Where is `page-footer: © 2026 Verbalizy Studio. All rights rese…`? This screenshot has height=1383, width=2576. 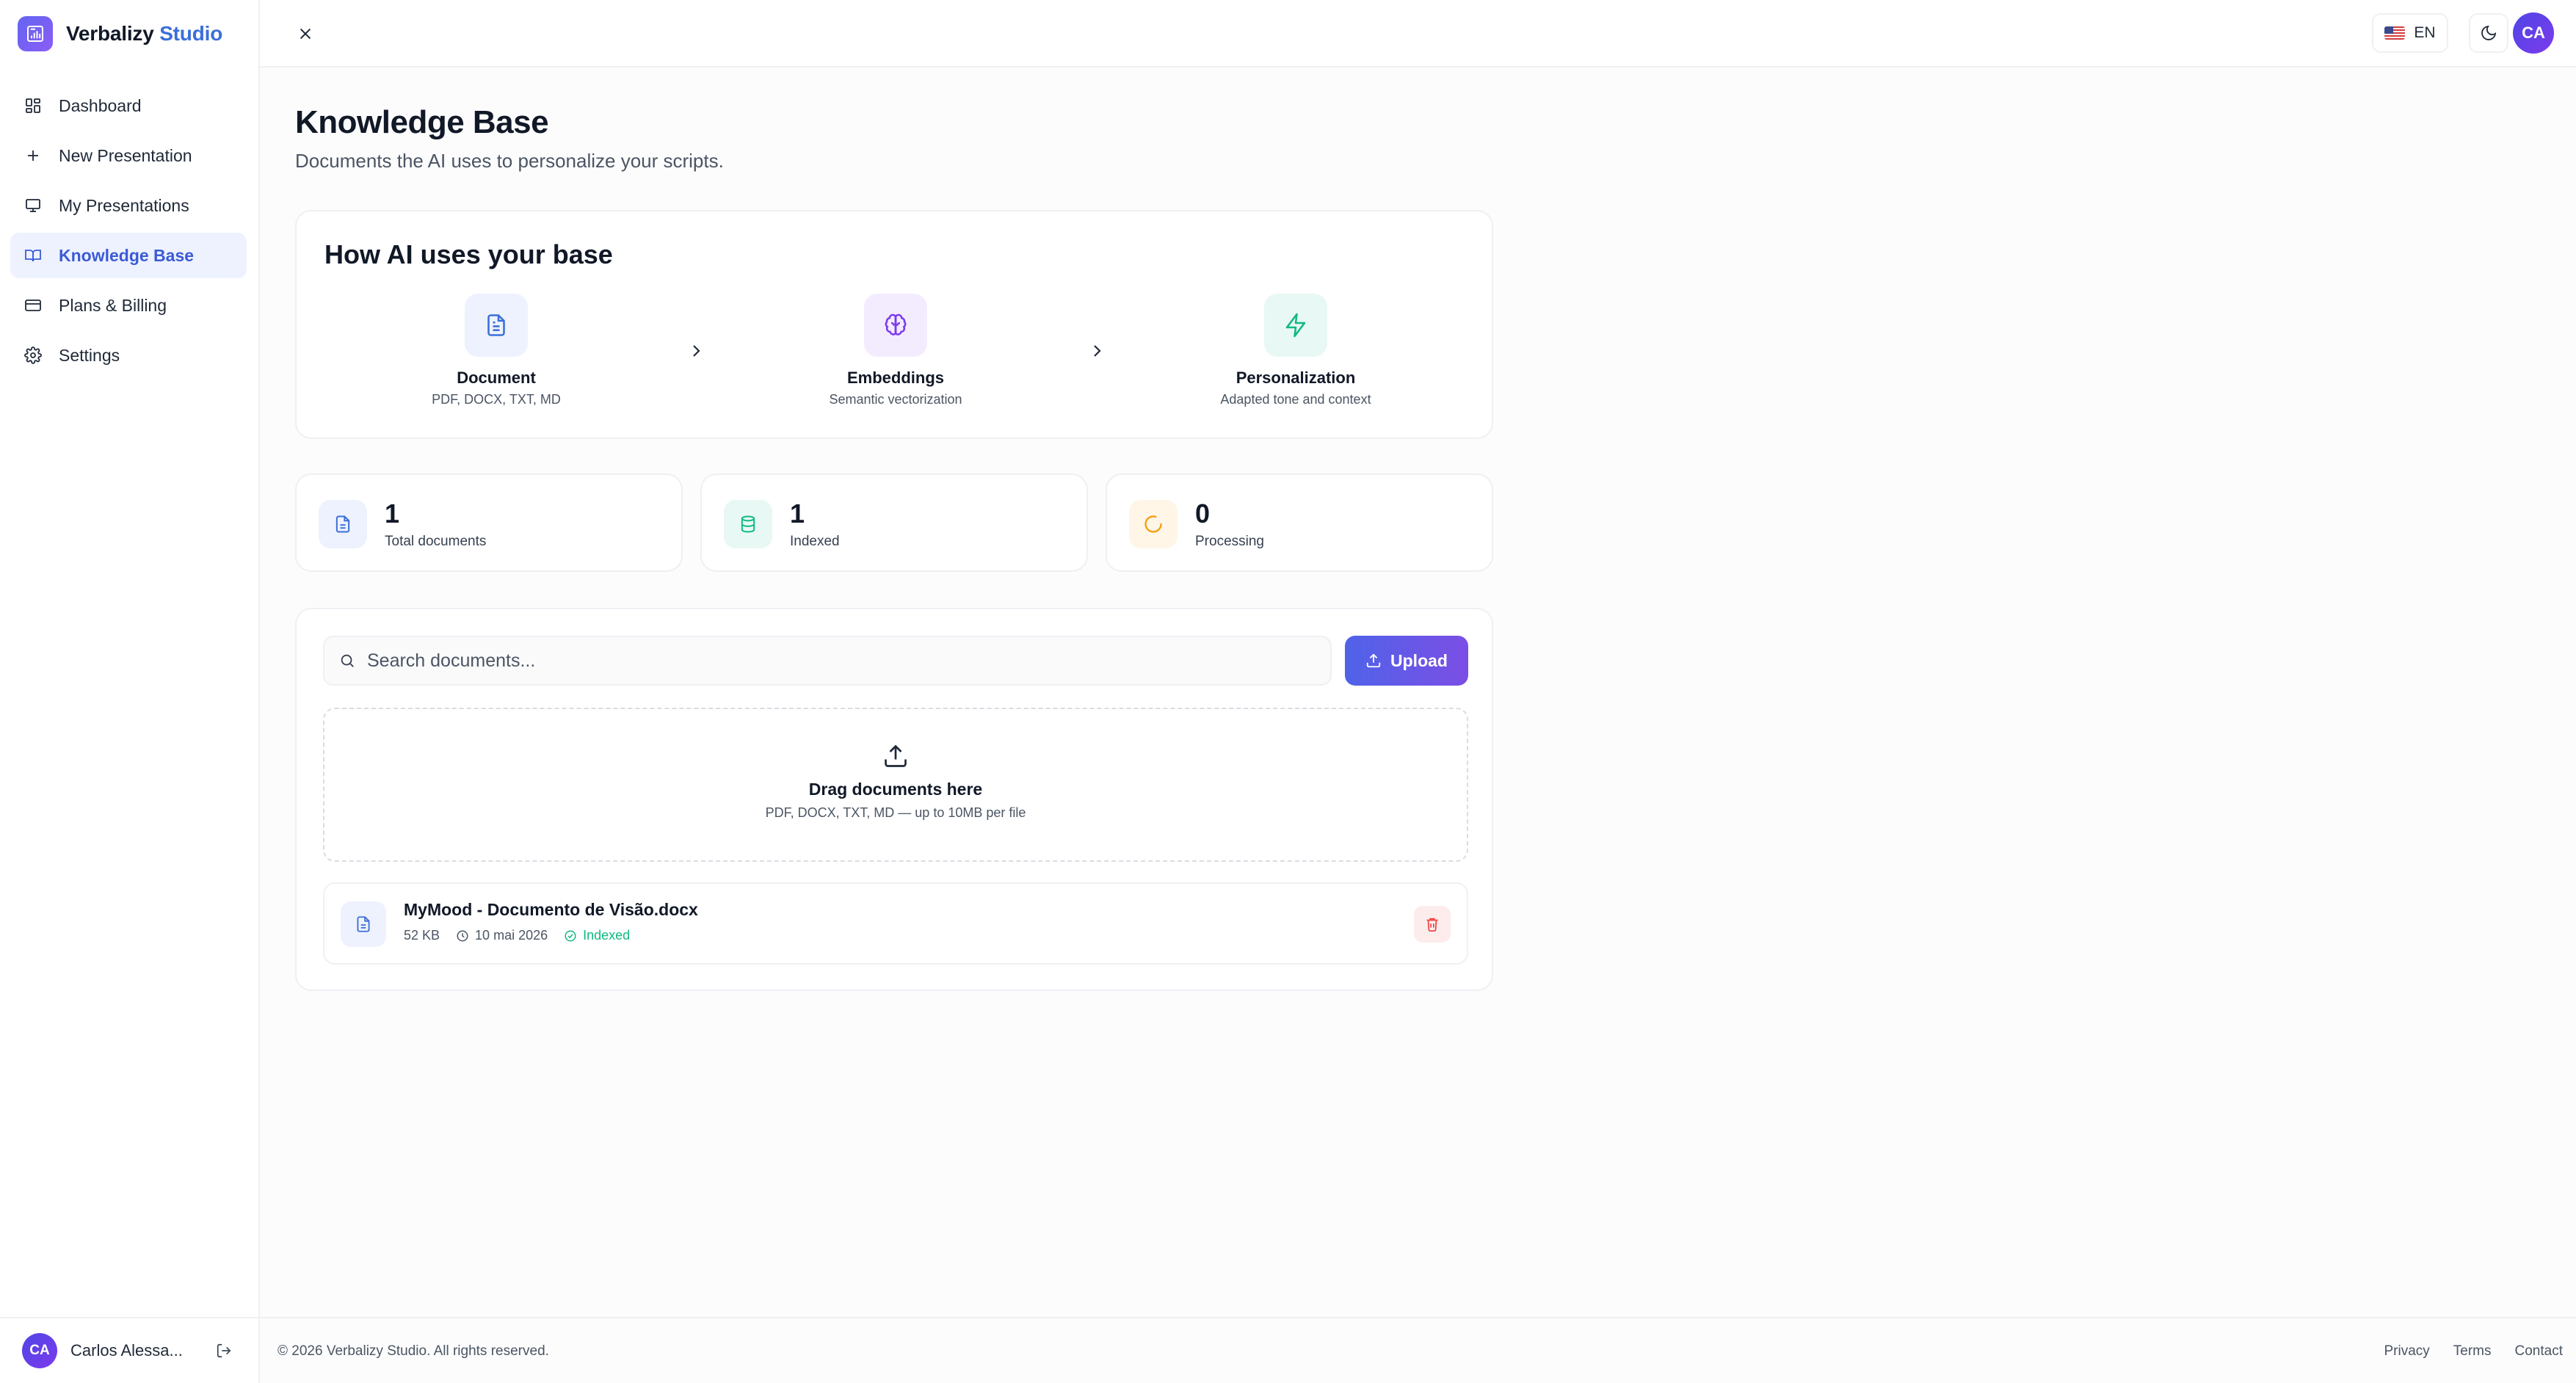
page-footer: © 2026 Verbalizy Studio. All rights rese… is located at coordinates (1418, 1350).